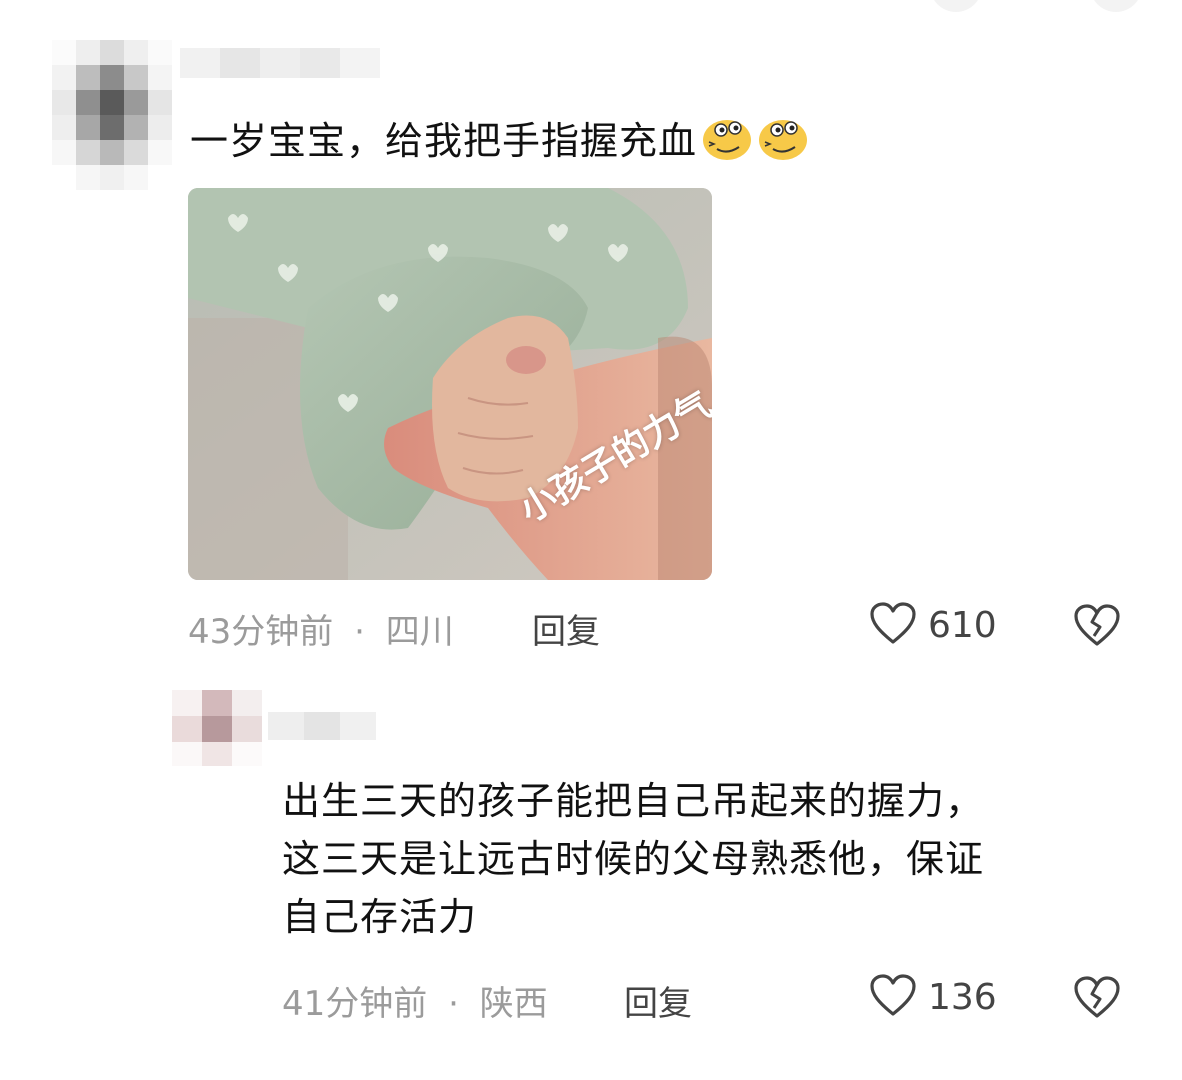  What do you see at coordinates (633, 859) in the screenshot?
I see `comment-line: 这三天是让远古时候的父母熟悉他，保证` at bounding box center [633, 859].